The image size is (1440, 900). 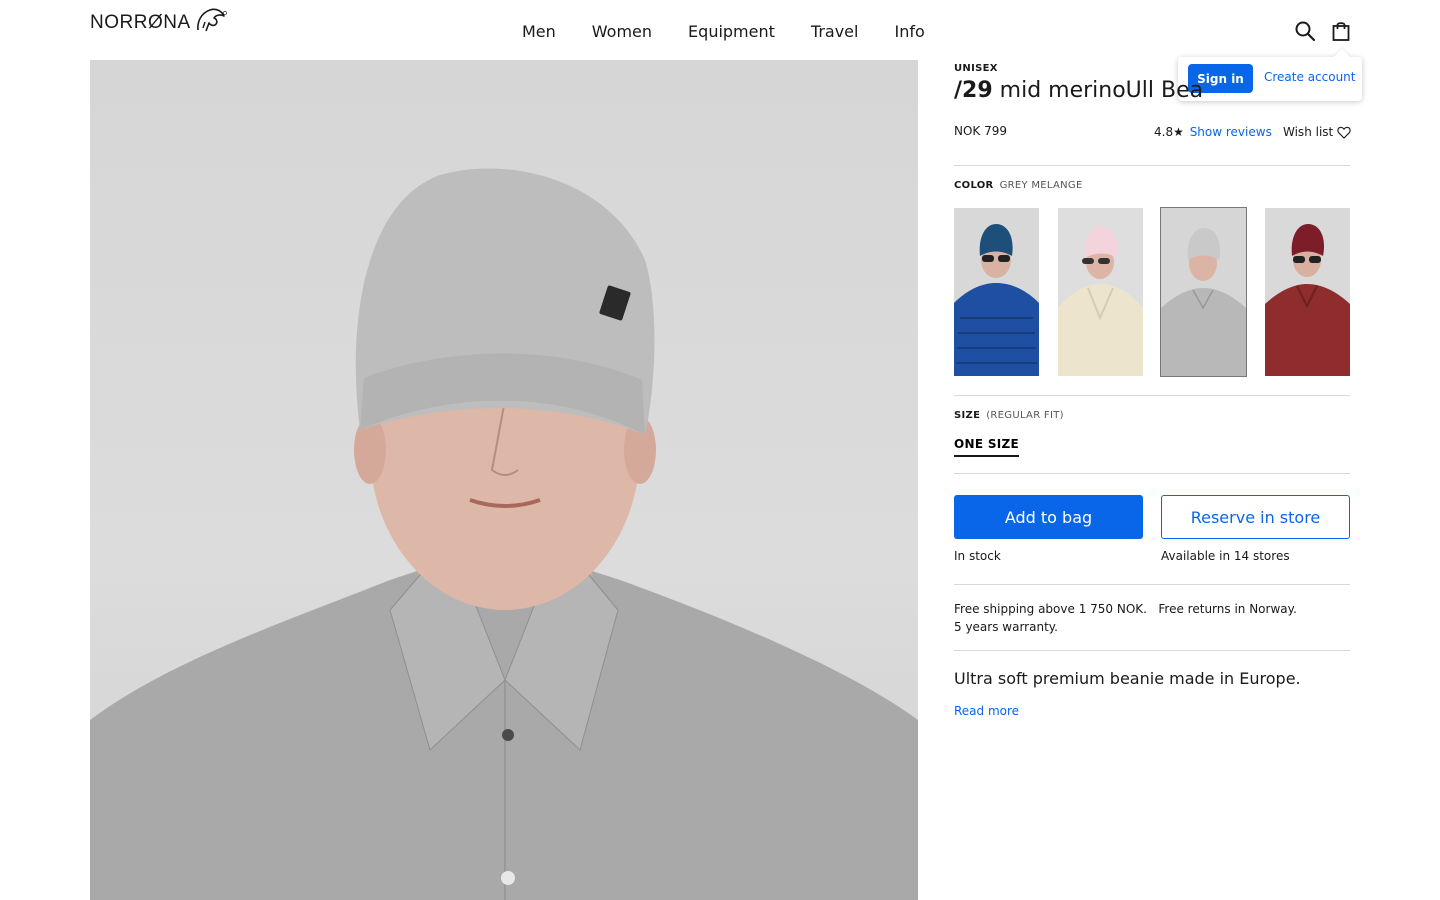 What do you see at coordinates (731, 31) in the screenshot?
I see `nav-equipment: Equipment` at bounding box center [731, 31].